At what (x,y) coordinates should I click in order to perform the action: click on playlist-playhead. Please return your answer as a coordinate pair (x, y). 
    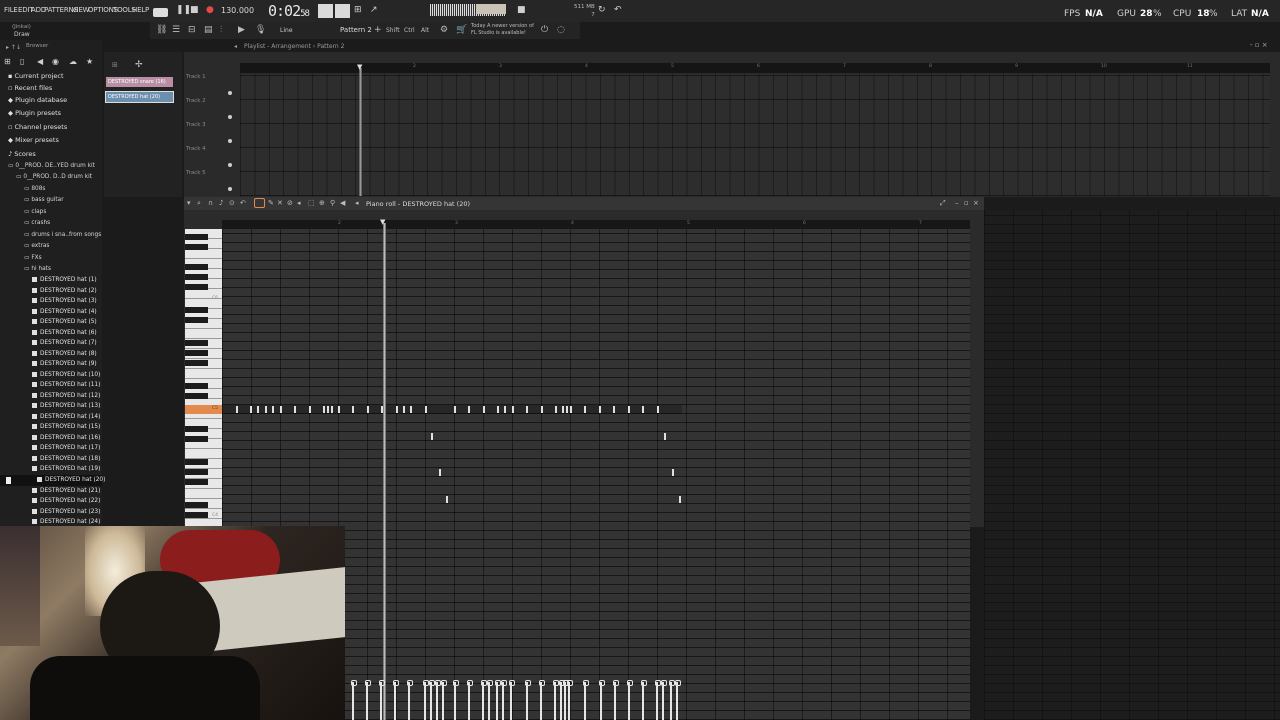
    Looking at the image, I should click on (360, 132).